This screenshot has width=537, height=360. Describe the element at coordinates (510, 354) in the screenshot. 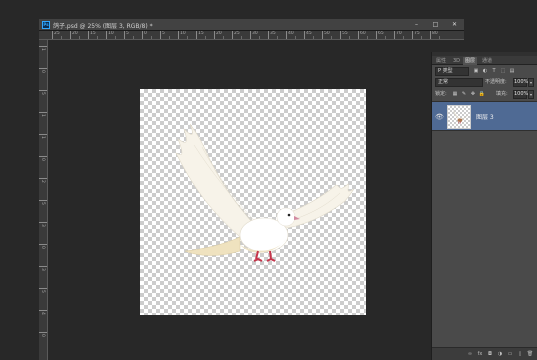

I see `new-group-icon: ▭` at that location.